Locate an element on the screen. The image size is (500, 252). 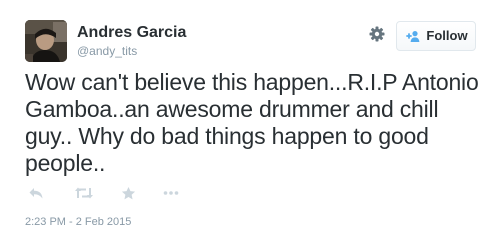
reply-icon is located at coordinates (36, 193).